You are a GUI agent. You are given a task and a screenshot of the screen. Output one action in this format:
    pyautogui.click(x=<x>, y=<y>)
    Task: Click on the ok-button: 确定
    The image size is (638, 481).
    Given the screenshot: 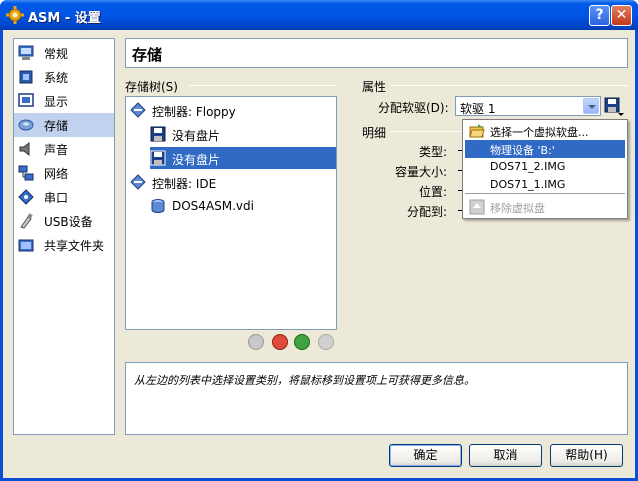 What is the action you would take?
    pyautogui.click(x=425, y=455)
    